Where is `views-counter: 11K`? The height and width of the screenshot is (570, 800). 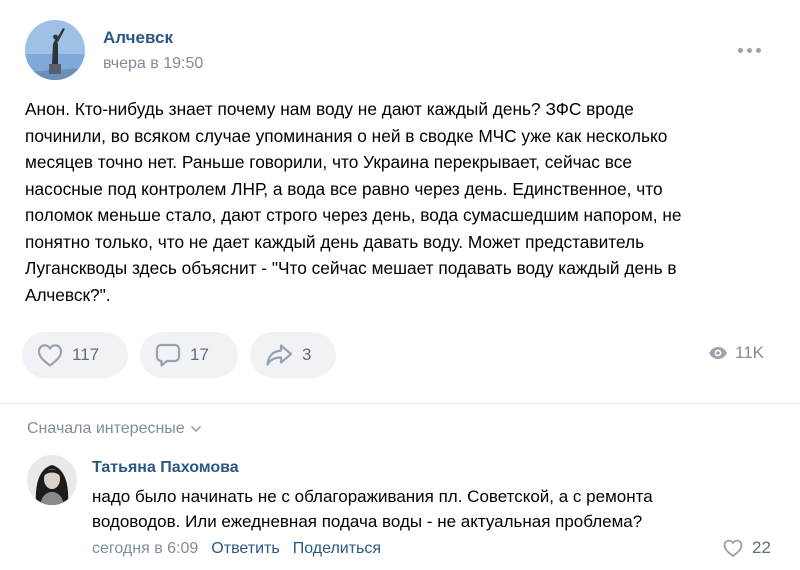 views-counter: 11K is located at coordinates (736, 353).